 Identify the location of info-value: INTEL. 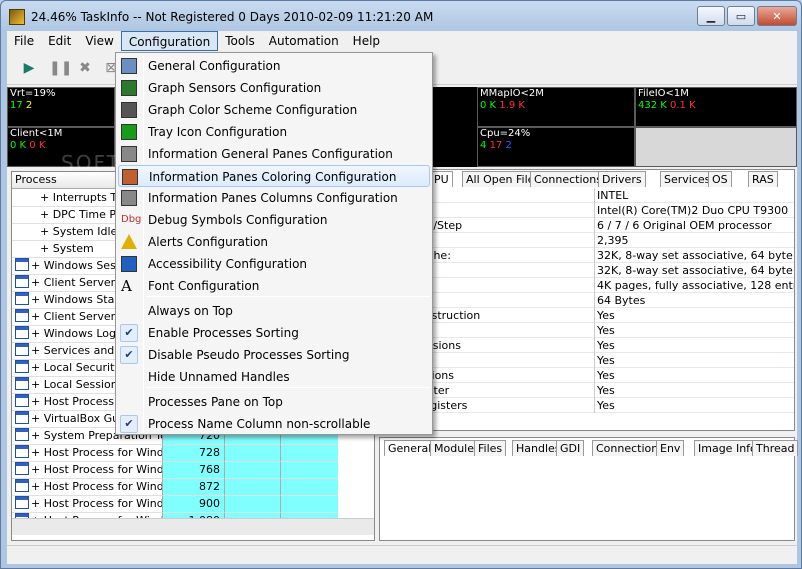
(694, 195).